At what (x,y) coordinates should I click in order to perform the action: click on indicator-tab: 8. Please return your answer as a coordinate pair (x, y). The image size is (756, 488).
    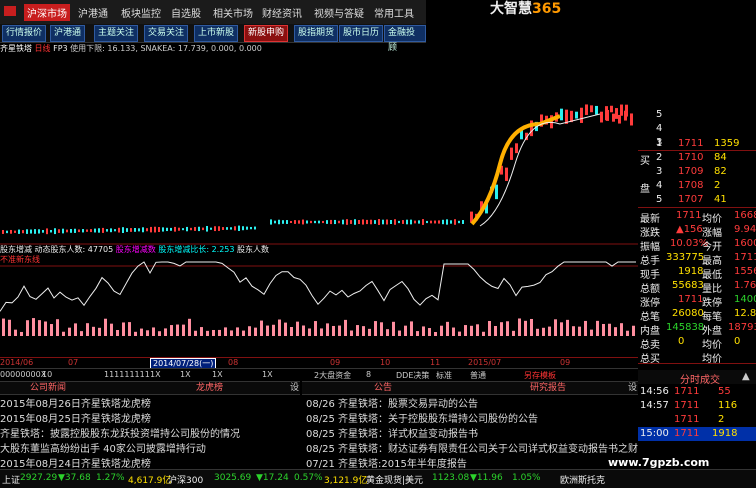
    Looking at the image, I should click on (368, 374).